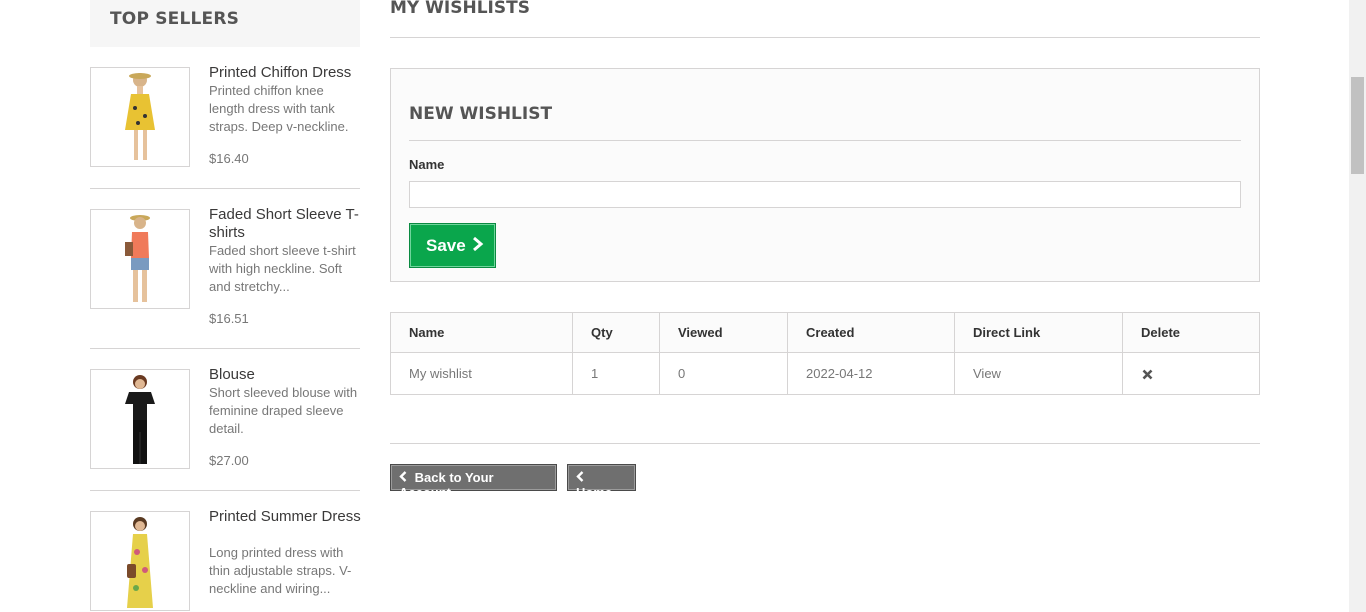 This screenshot has height=612, width=1366. Describe the element at coordinates (1038, 332) in the screenshot. I see `column-header-direct-link: Direct Link` at that location.